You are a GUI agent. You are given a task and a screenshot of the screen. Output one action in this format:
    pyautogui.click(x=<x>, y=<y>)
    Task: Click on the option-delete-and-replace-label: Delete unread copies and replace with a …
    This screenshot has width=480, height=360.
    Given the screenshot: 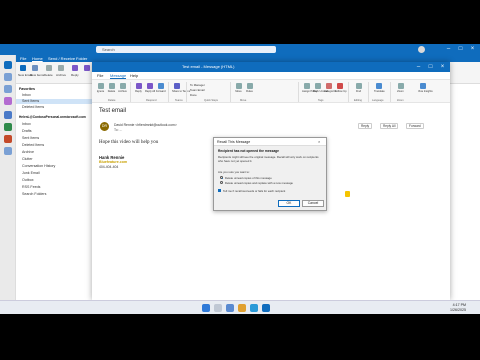 What is the action you would take?
    pyautogui.click(x=259, y=182)
    